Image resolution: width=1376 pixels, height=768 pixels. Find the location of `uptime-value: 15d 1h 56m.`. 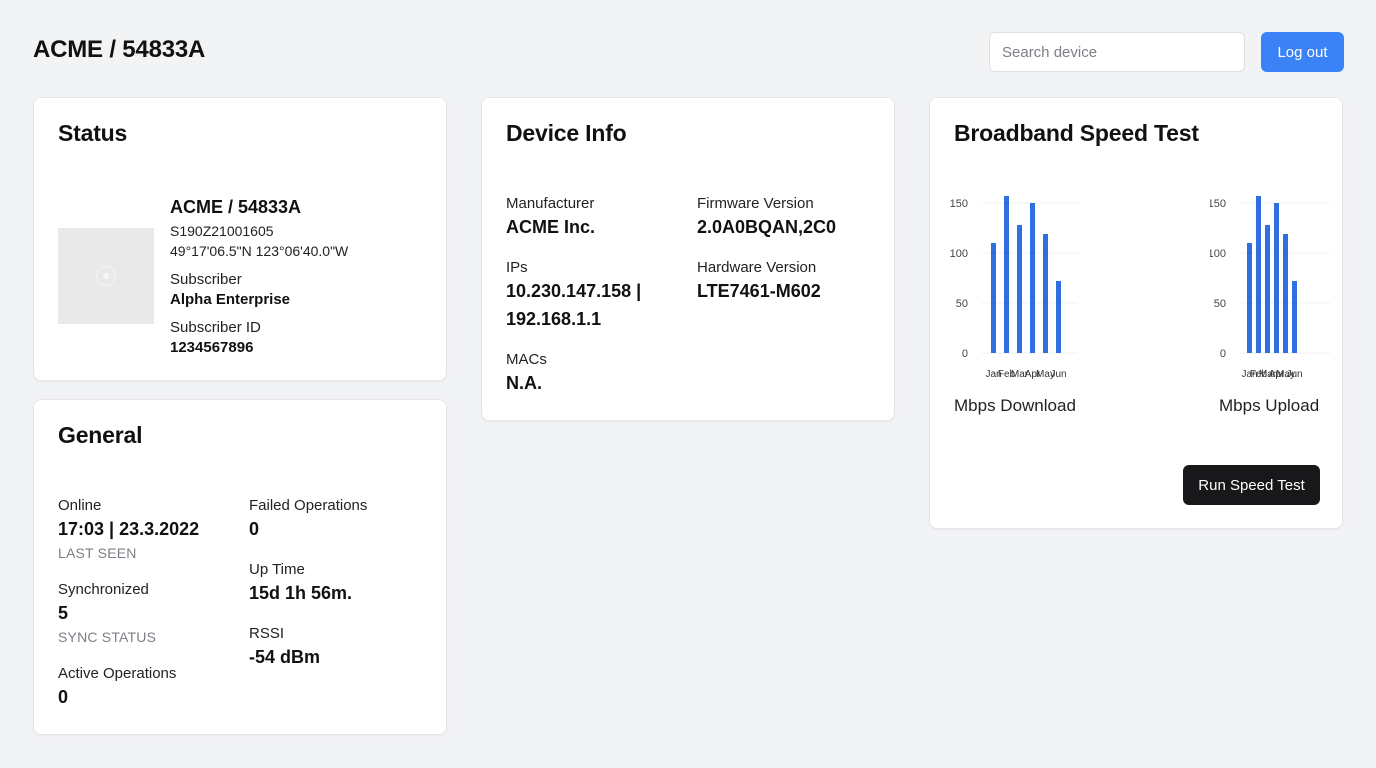

uptime-value: 15d 1h 56m. is located at coordinates (301, 593).